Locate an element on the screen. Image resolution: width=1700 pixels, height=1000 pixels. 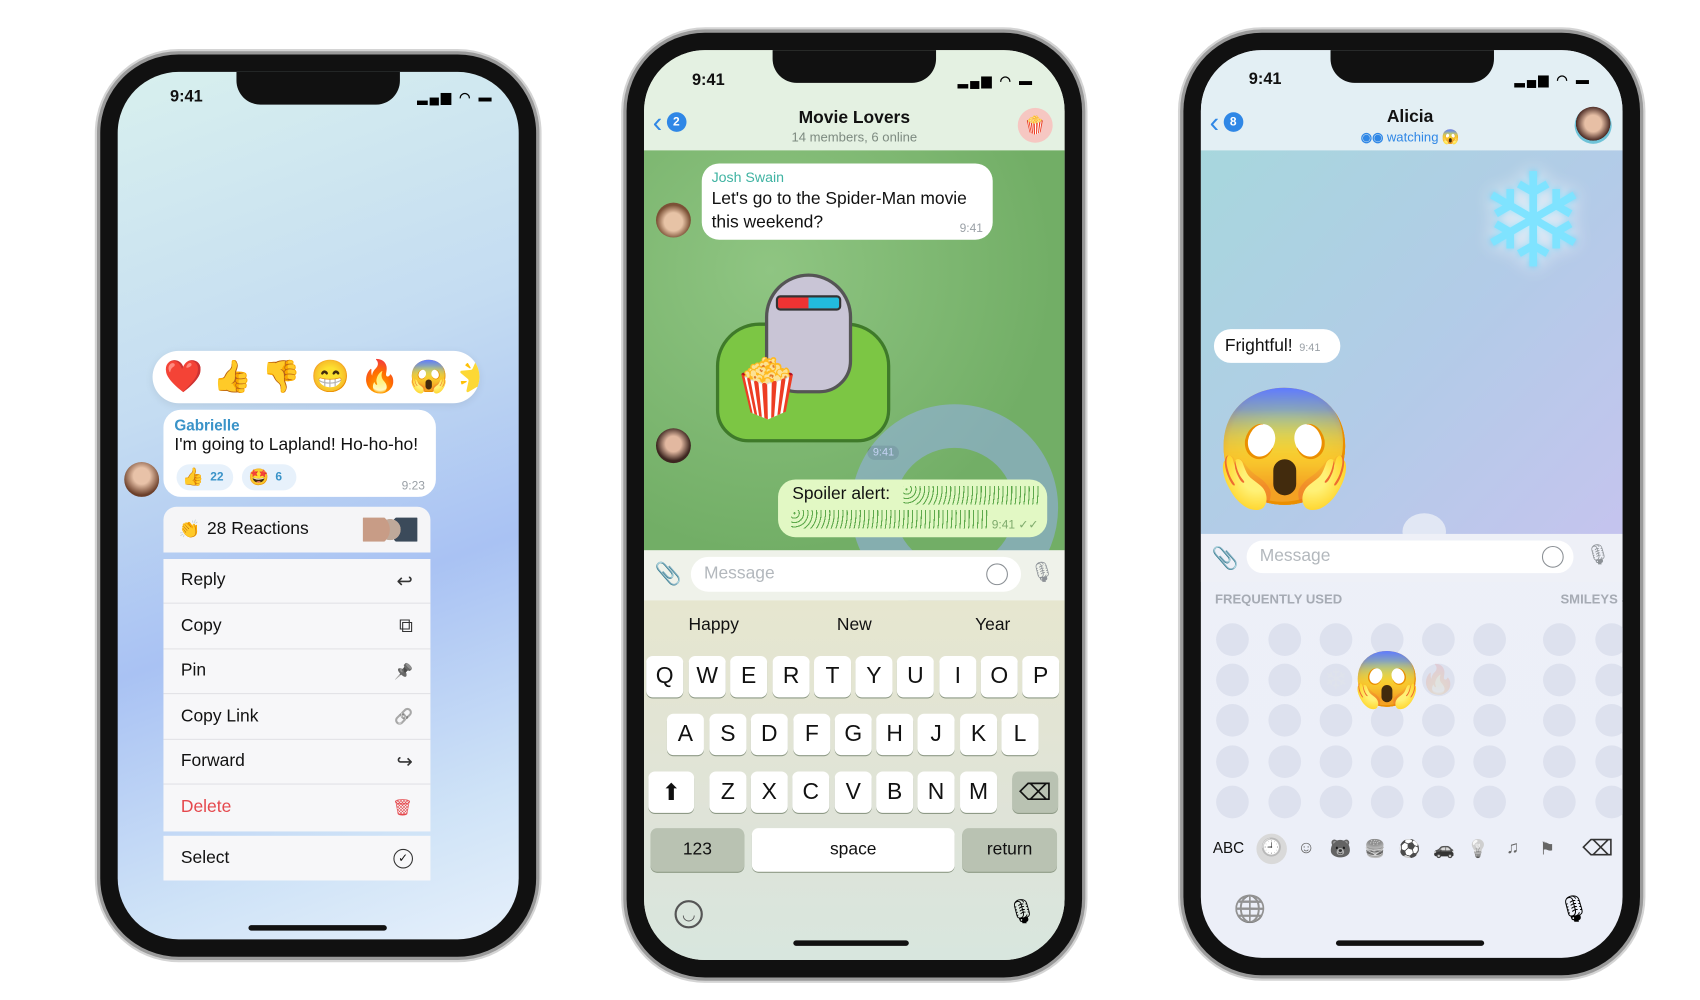
key-h: H is located at coordinates (895, 734).